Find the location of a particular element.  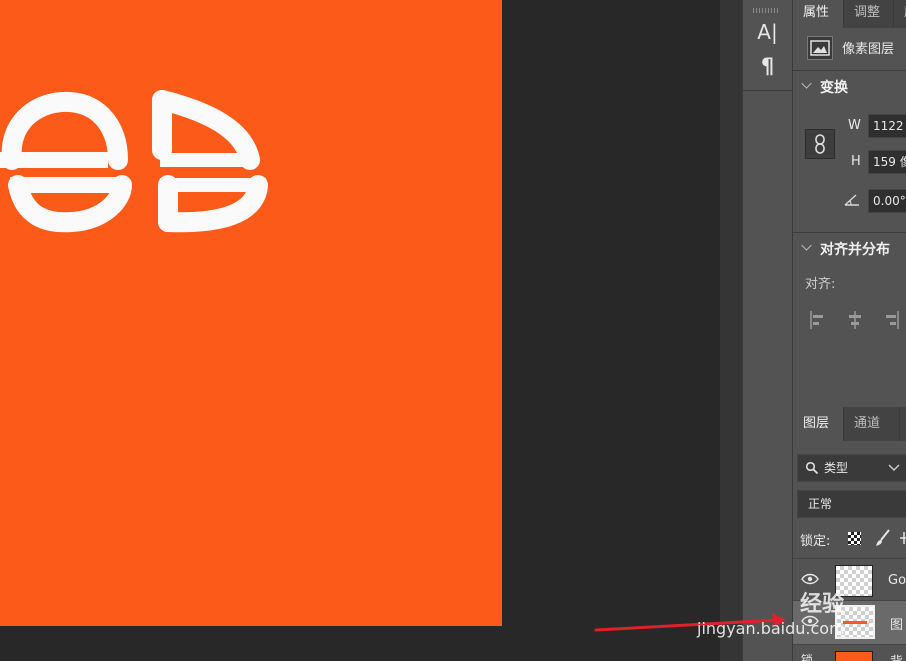

width-field: 1122 像 is located at coordinates (887, 126).